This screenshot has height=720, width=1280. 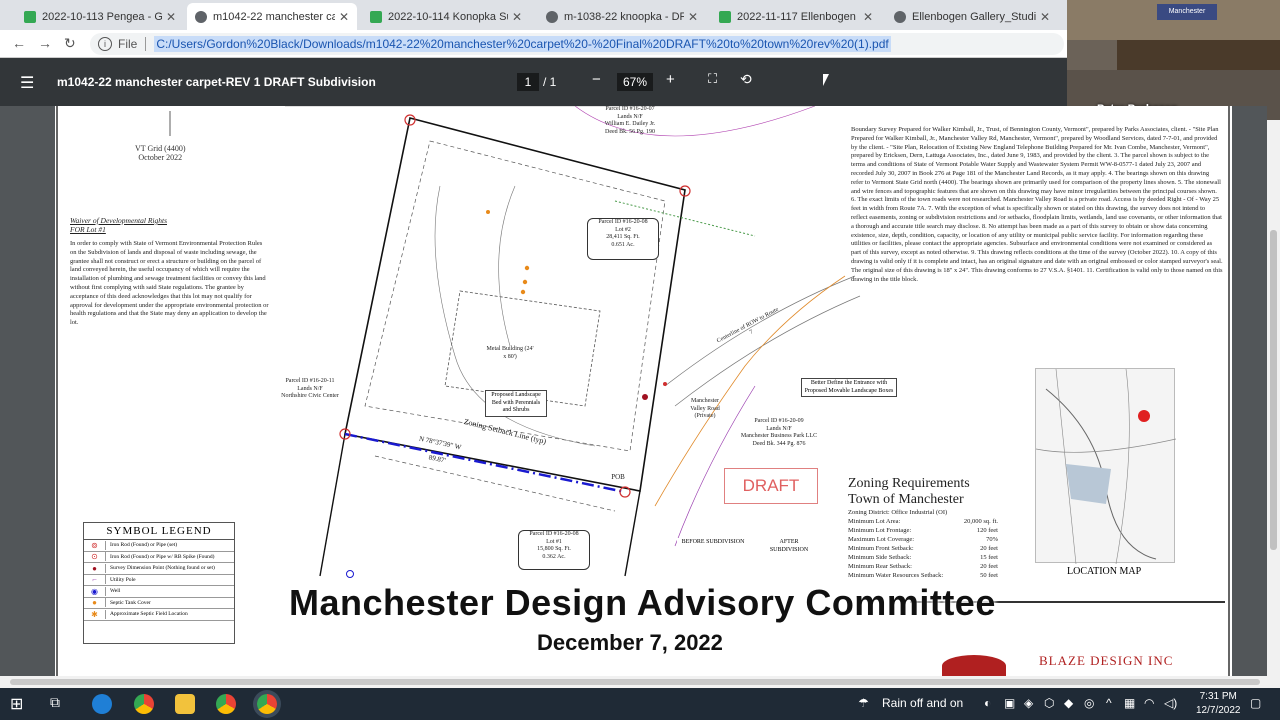 I want to click on well-icon: ◉, so click(x=95, y=591).